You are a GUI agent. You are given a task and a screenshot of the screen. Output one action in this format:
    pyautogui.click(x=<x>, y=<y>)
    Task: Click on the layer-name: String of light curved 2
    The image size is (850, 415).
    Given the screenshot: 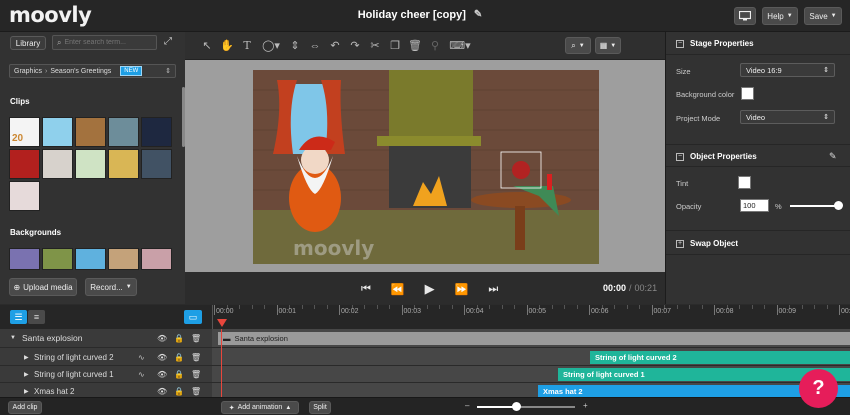 What is the action you would take?
    pyautogui.click(x=74, y=357)
    